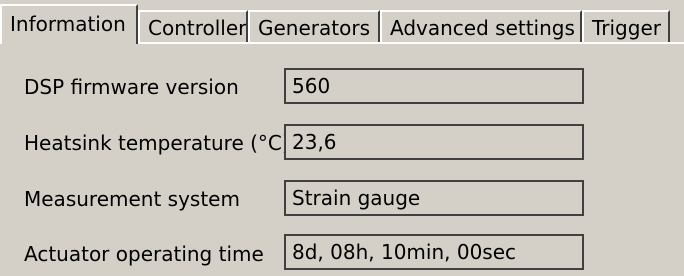 This screenshot has width=684, height=276. I want to click on measurement-system-field: Strain gauge, so click(434, 198).